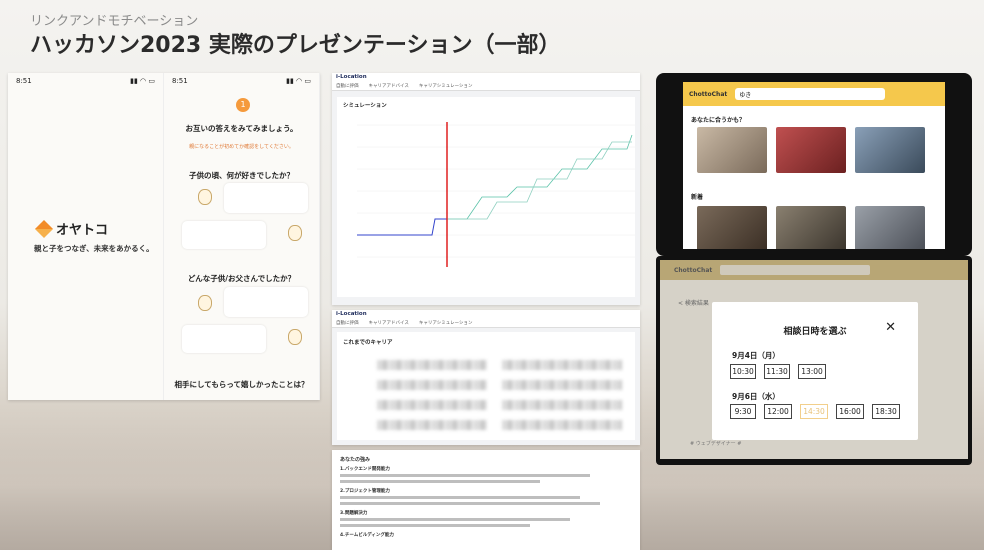 The width and height of the screenshot is (984, 550). Describe the element at coordinates (890, 327) in the screenshot. I see `close-icon: ✕` at that location.